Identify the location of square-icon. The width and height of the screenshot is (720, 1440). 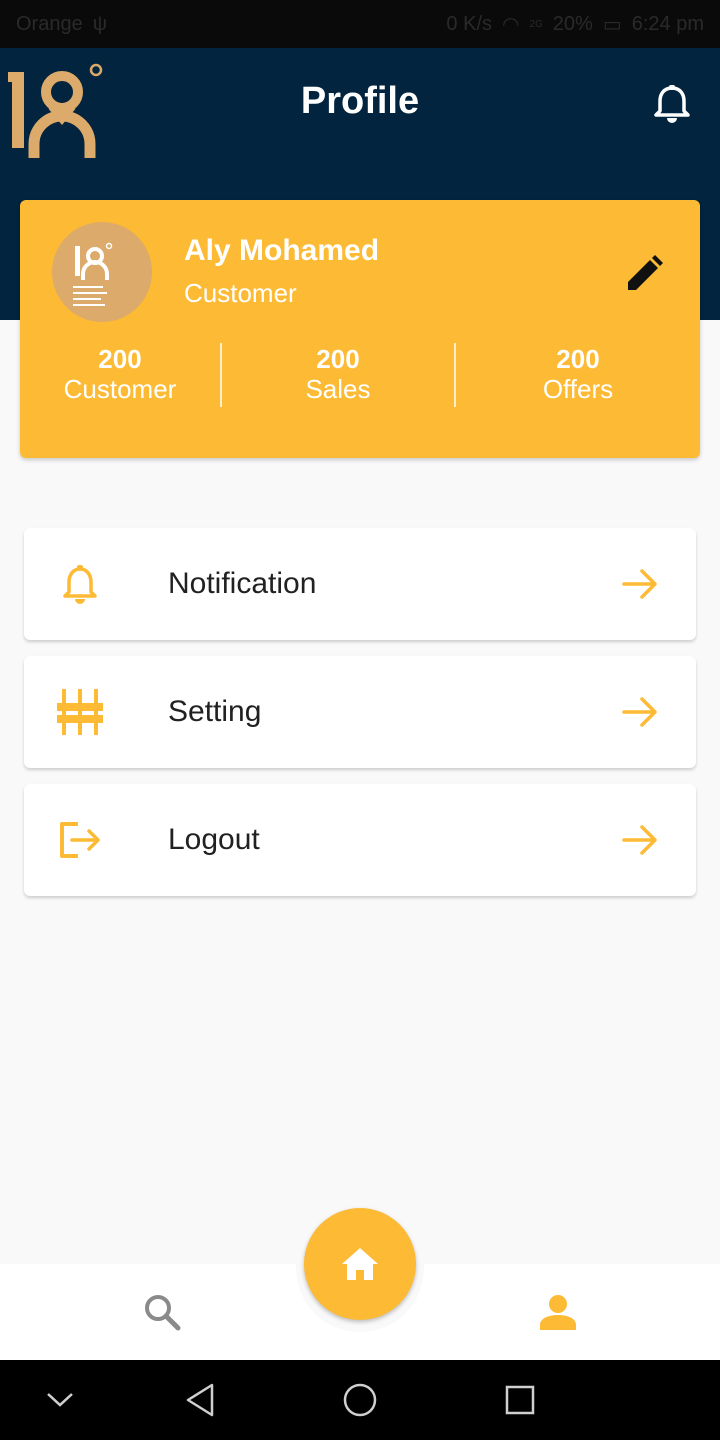
(520, 1400).